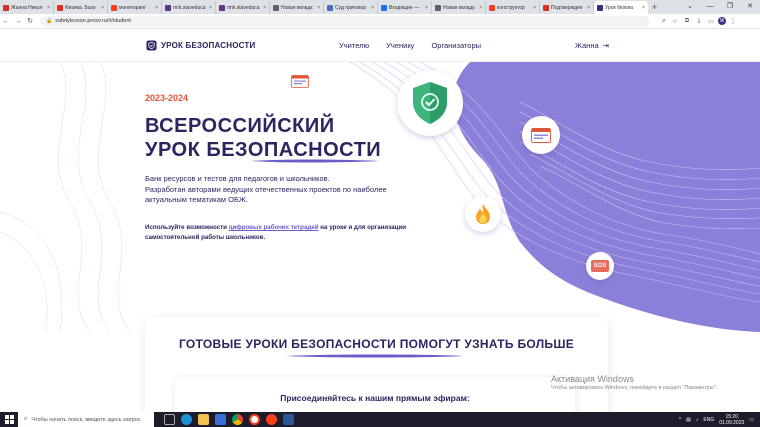 The width and height of the screenshot is (760, 427). I want to click on volume-icon: ♪, so click(697, 420).